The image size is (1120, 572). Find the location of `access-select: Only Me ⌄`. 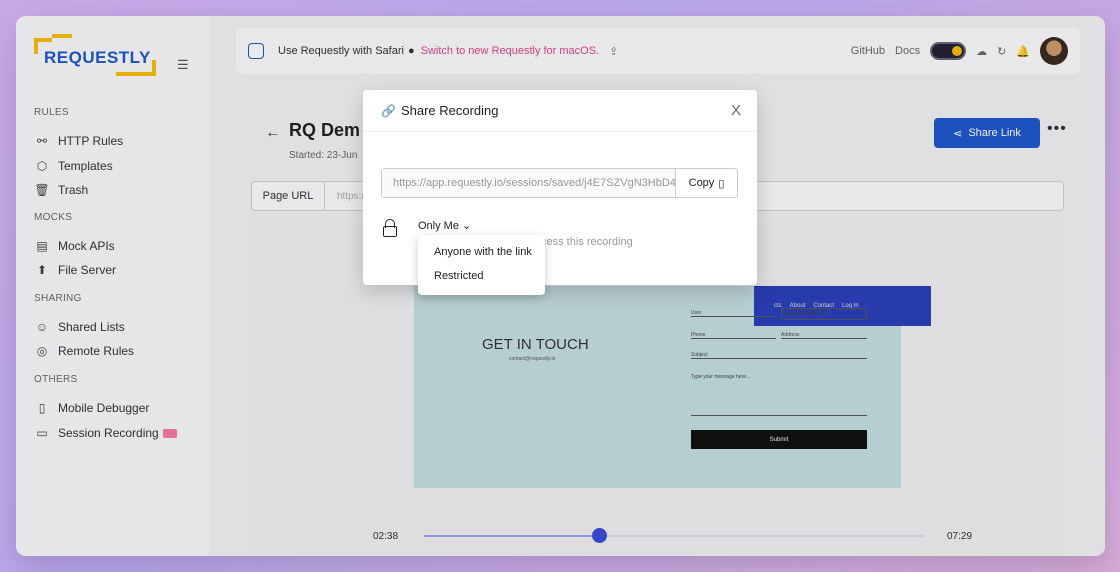

access-select: Only Me ⌄ is located at coordinates (444, 225).